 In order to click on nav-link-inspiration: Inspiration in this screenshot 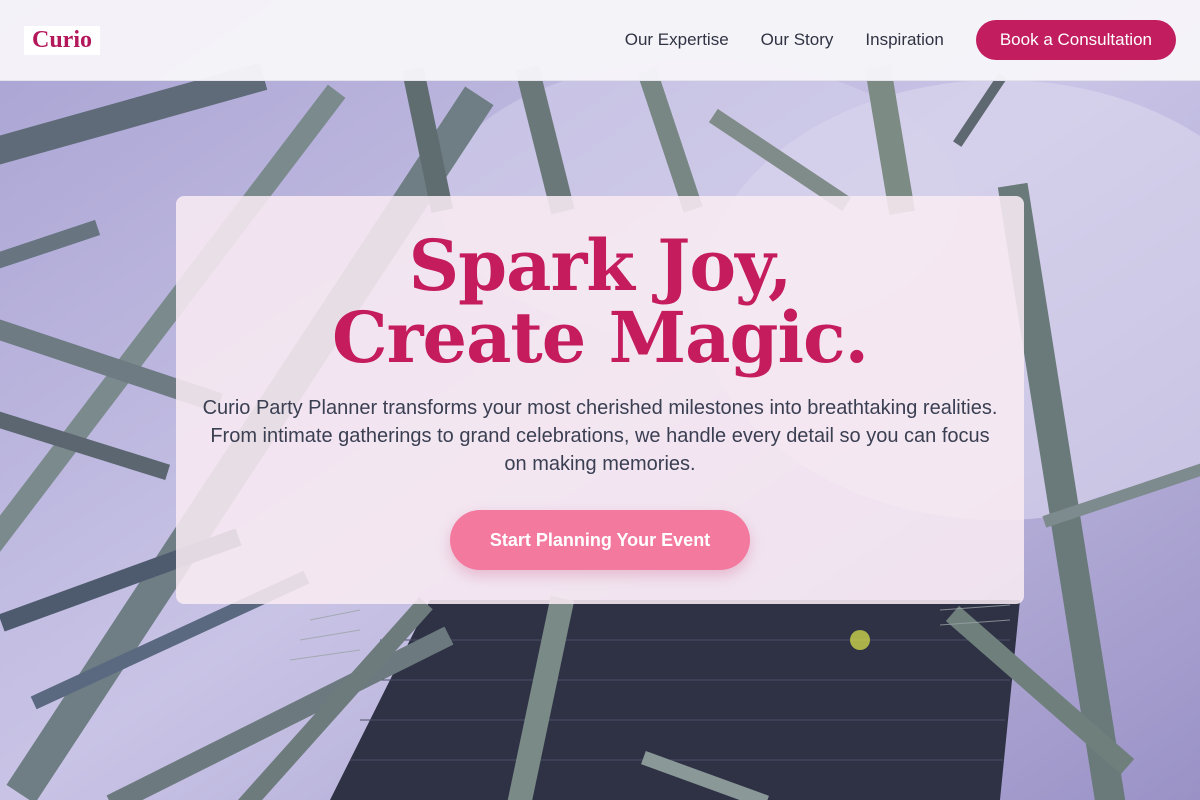, I will do `click(904, 40)`.